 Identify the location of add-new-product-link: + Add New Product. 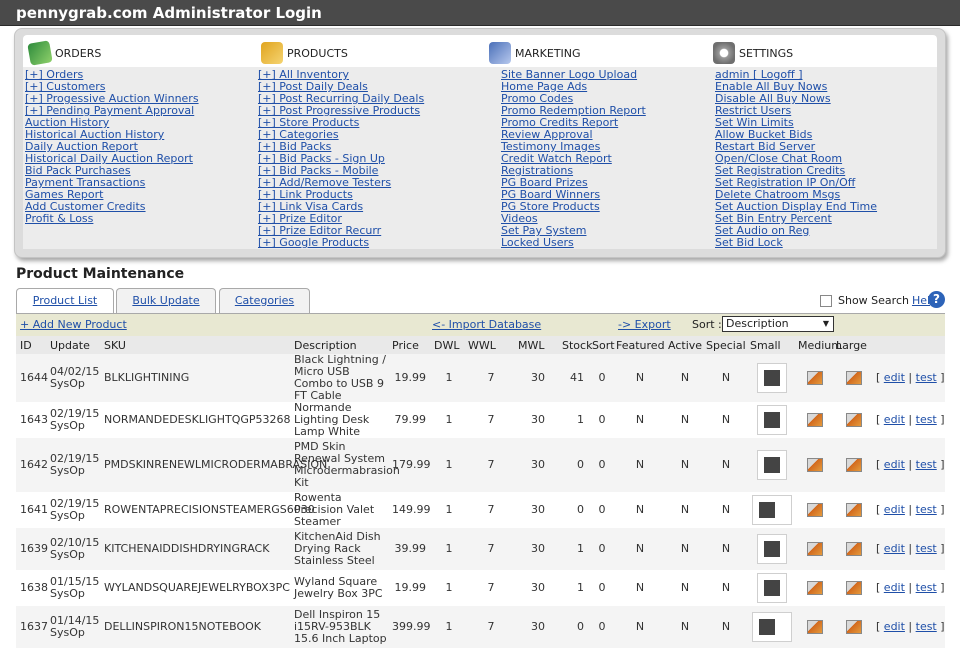
(73, 324).